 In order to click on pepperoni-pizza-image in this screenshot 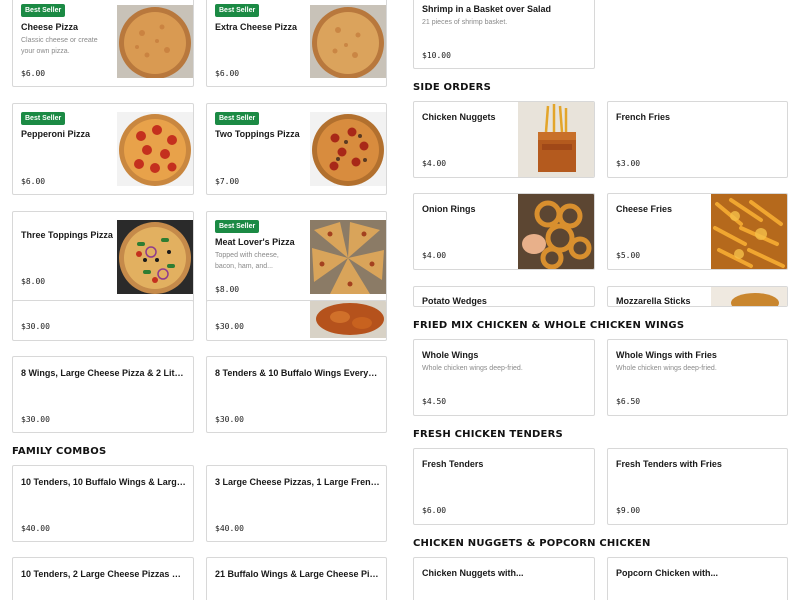, I will do `click(155, 149)`.